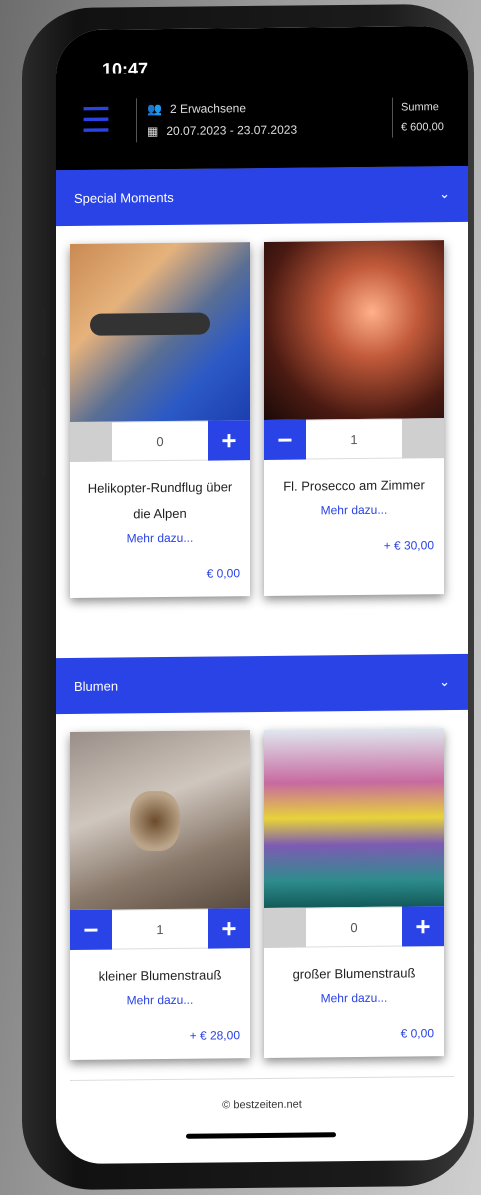 The image size is (481, 1195). What do you see at coordinates (150, 324) in the screenshot?
I see `helicopter-graphic` at bounding box center [150, 324].